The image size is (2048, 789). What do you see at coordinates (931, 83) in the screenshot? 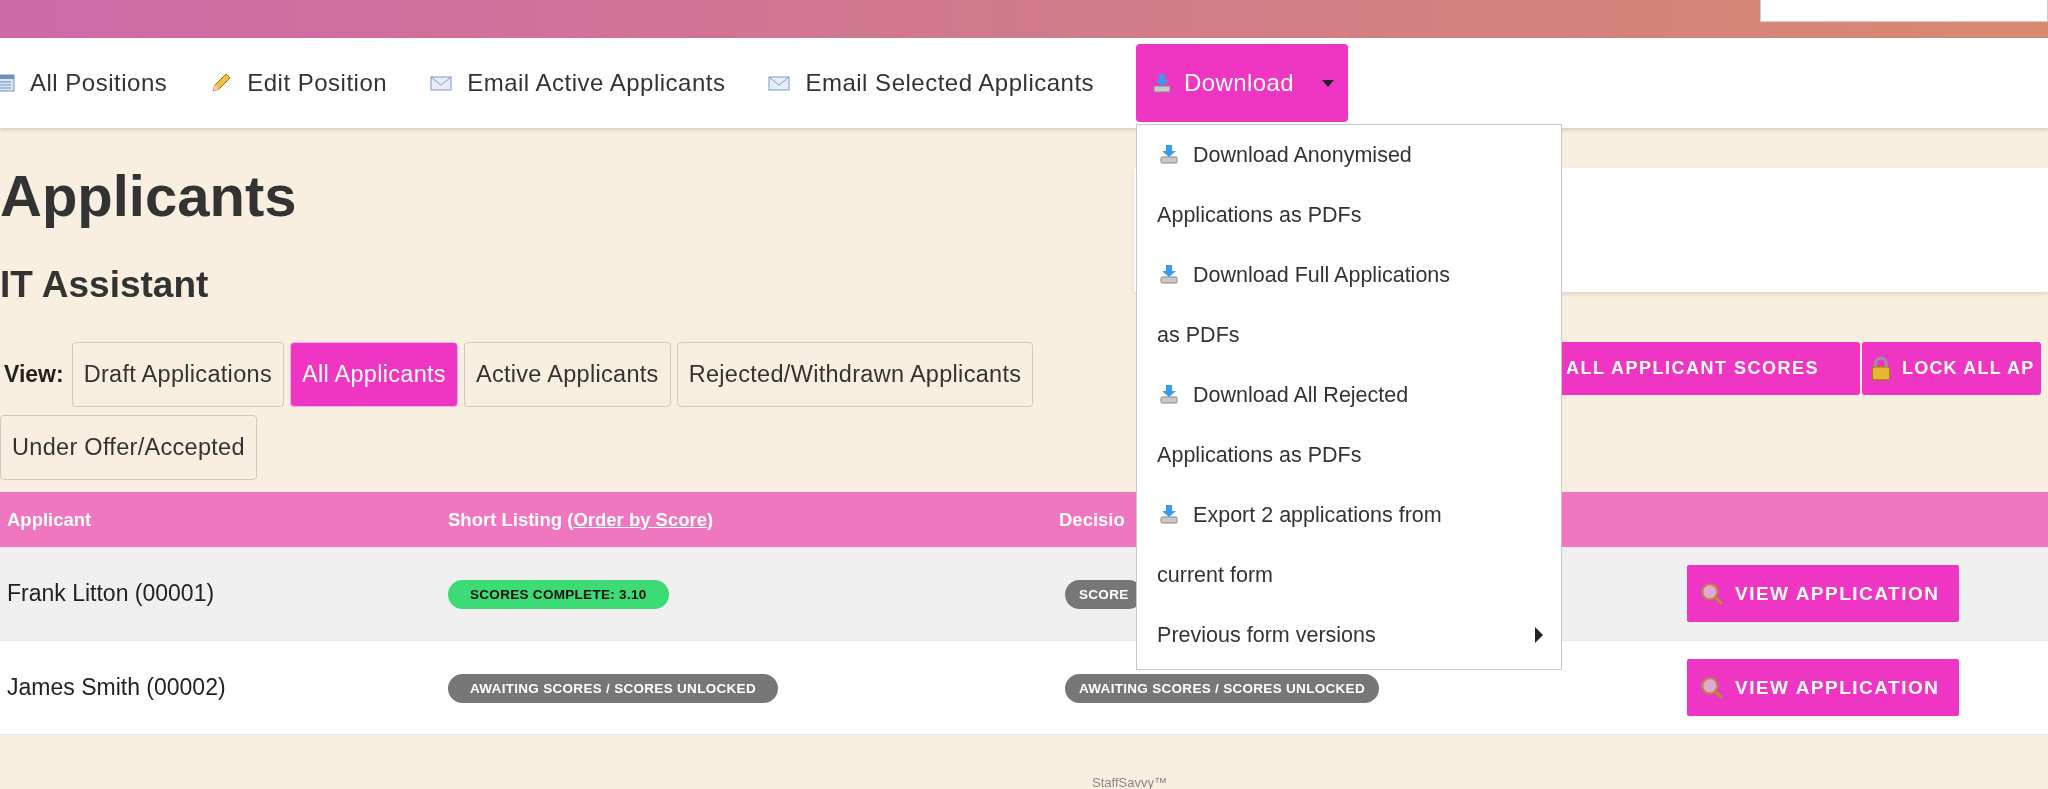
I see `toolbar-link: Email Selected Applicants` at bounding box center [931, 83].